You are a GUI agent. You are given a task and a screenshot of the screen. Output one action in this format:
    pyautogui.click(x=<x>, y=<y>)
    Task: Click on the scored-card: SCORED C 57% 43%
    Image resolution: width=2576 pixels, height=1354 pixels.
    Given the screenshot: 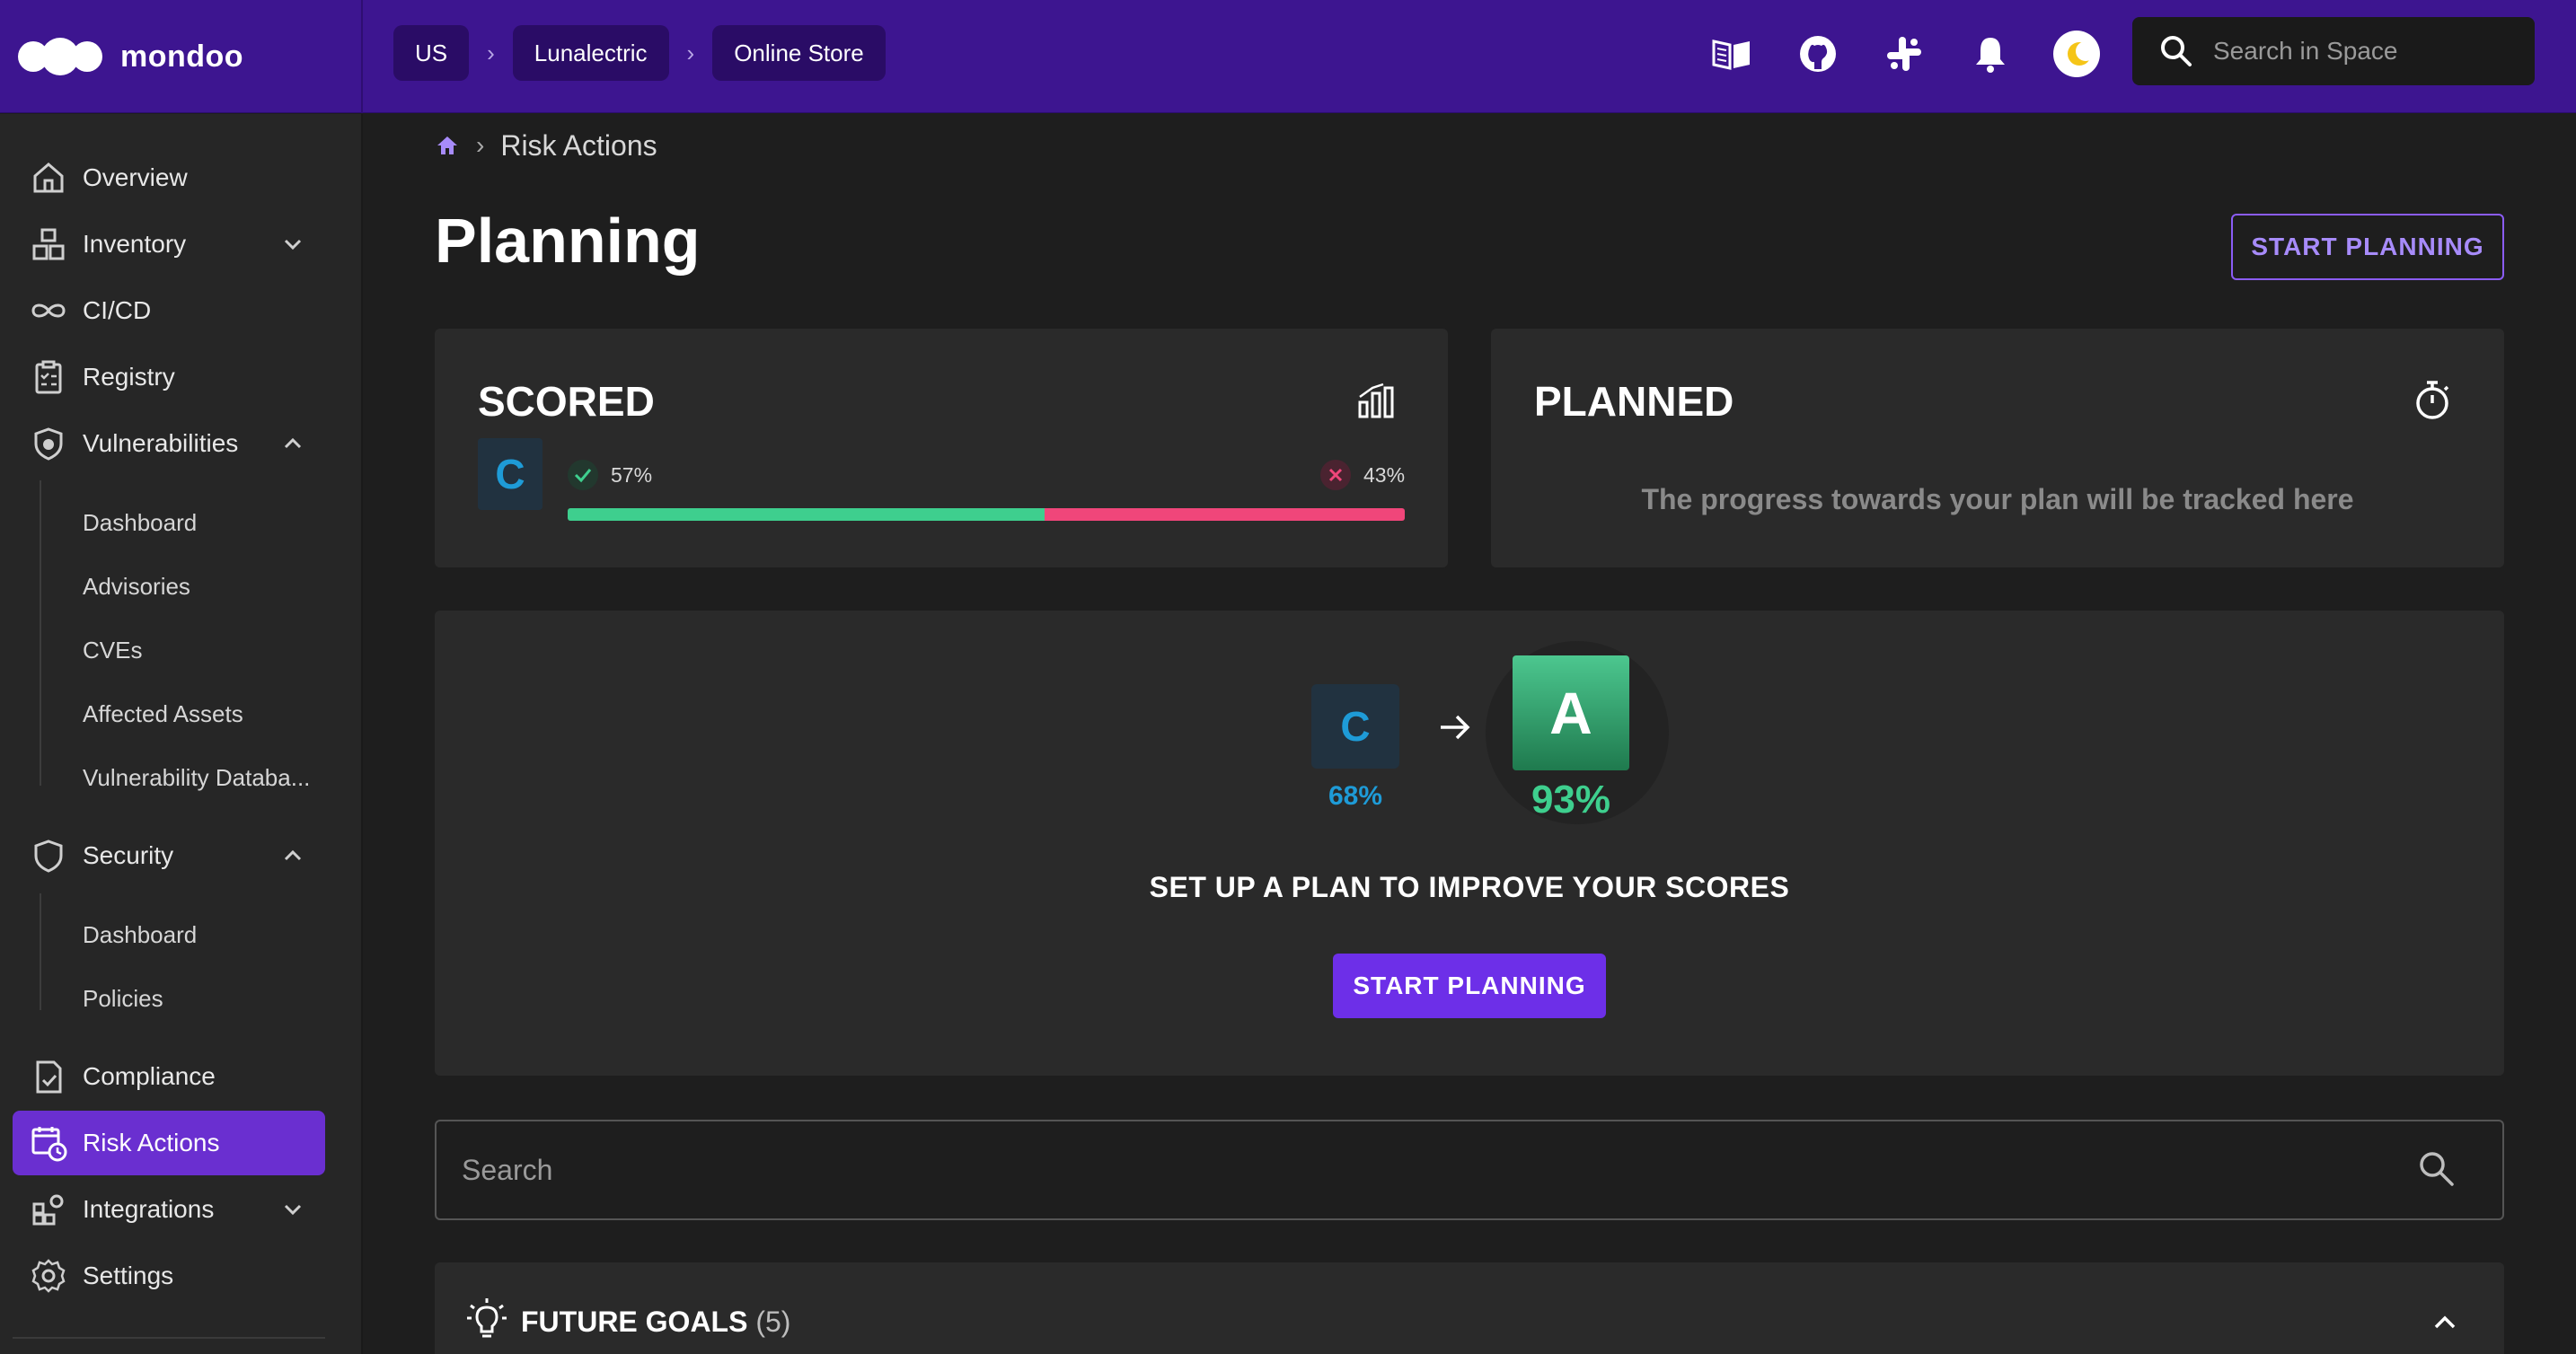 What is the action you would take?
    pyautogui.click(x=941, y=448)
    